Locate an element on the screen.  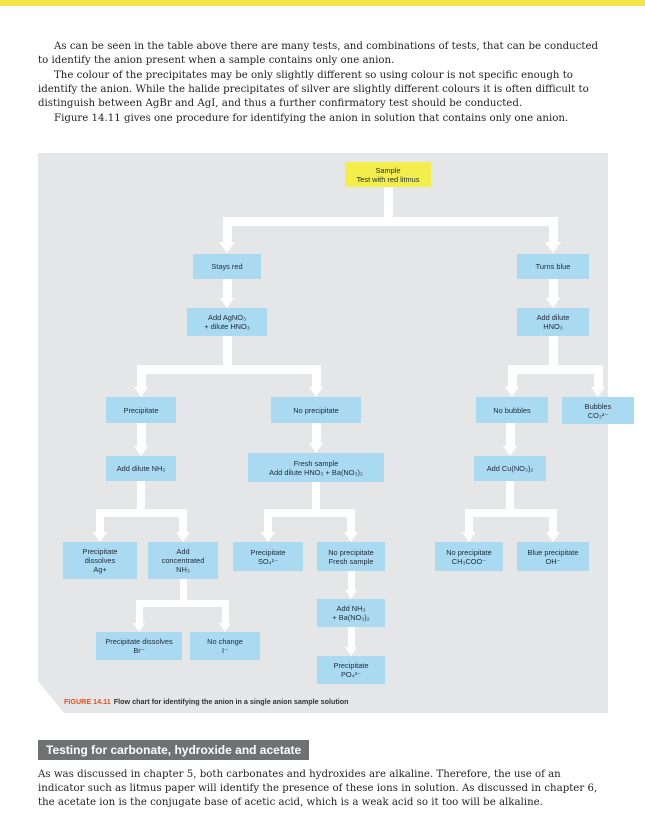
node-precipitate: Precipitate is located at coordinates (141, 410).